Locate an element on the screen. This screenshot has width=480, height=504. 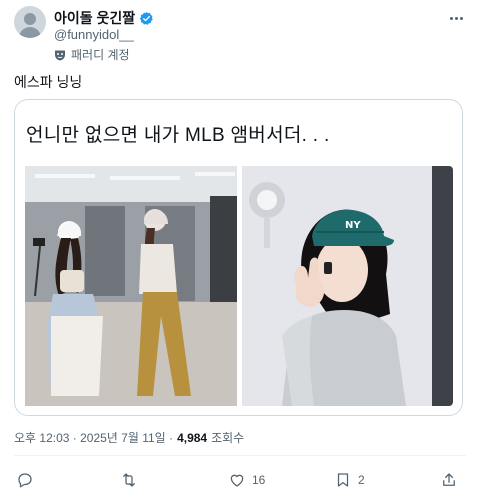
bookmark-count: 2 is located at coordinates (361, 480).